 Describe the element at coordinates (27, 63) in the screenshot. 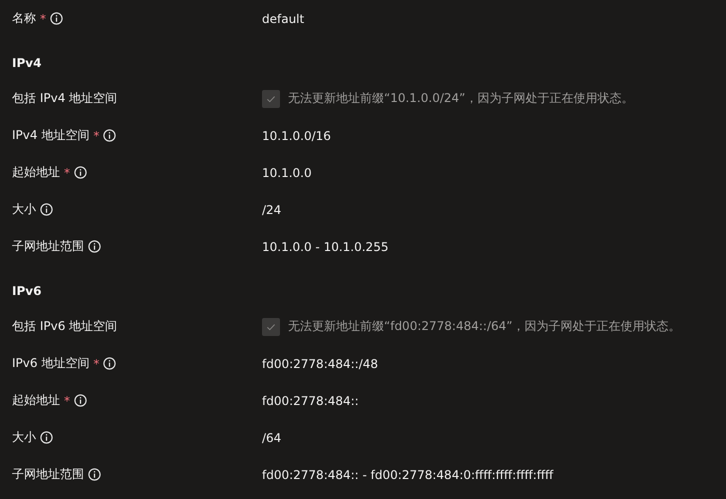

I see `section-heading: IPv4` at that location.